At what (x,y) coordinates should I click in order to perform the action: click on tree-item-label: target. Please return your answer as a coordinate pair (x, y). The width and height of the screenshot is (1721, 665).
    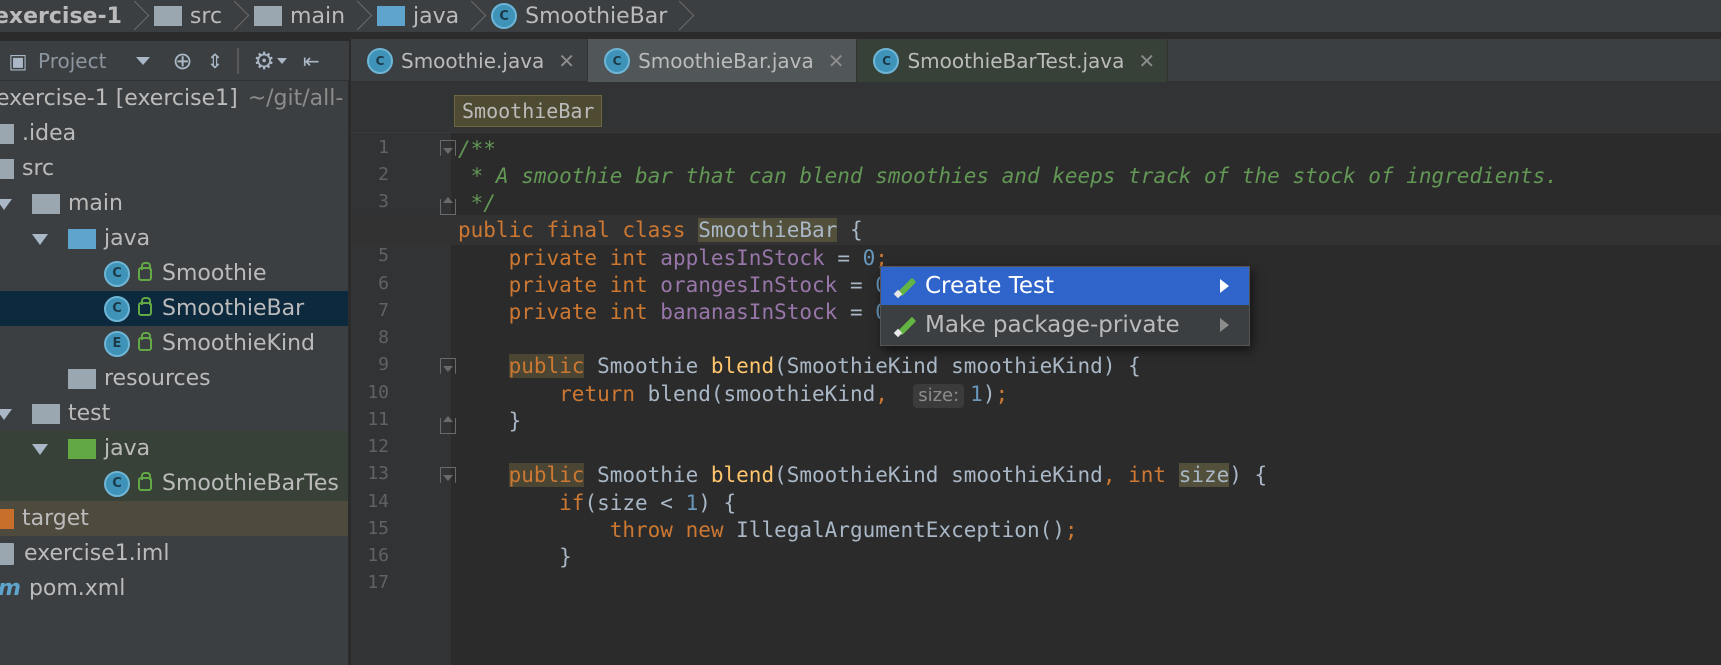
    Looking at the image, I should click on (55, 518).